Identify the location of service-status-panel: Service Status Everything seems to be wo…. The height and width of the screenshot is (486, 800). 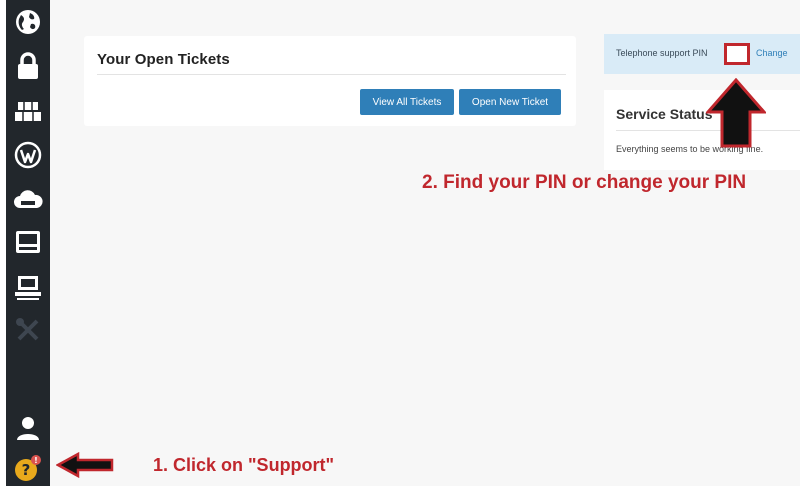
(702, 130).